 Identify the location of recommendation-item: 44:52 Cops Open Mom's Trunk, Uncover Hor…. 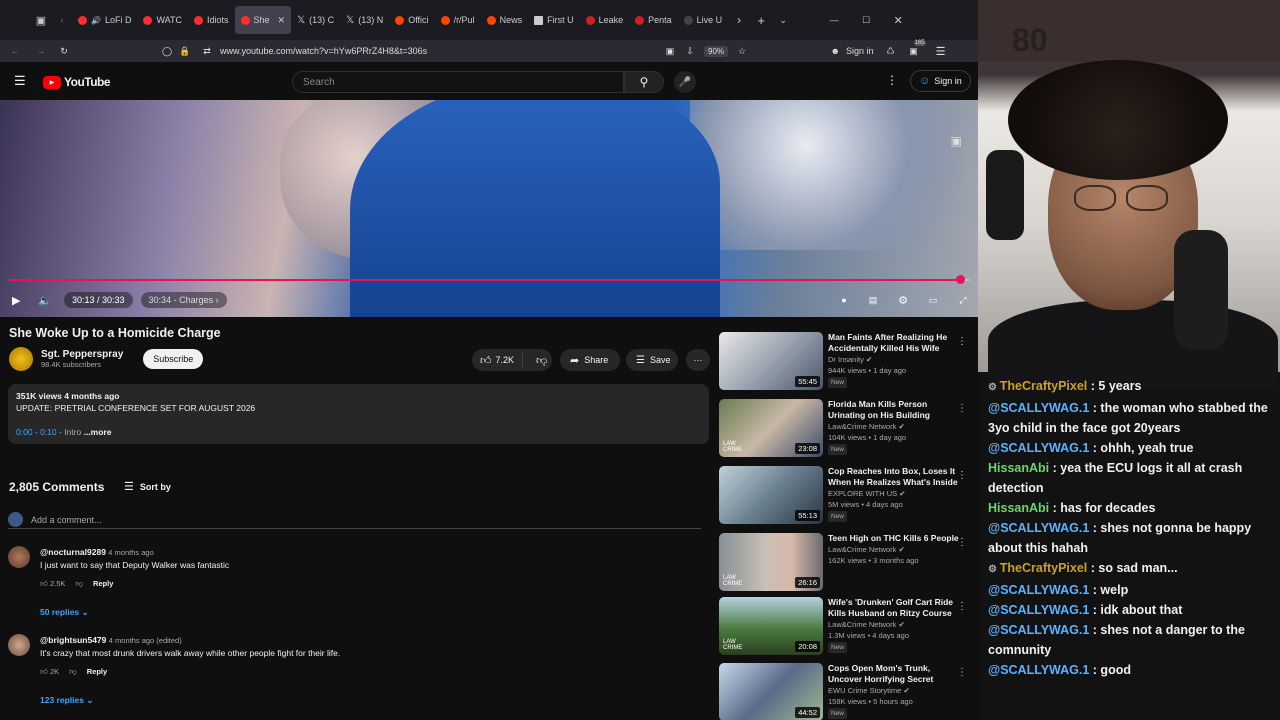
(848, 691).